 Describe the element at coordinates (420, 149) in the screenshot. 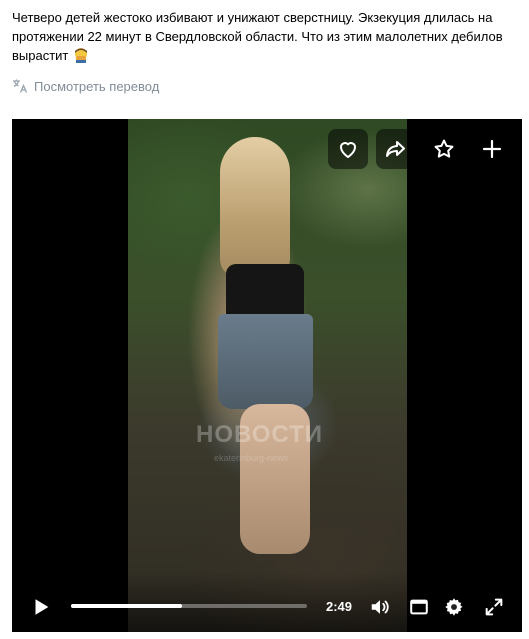

I see `video-overlay-actions` at that location.